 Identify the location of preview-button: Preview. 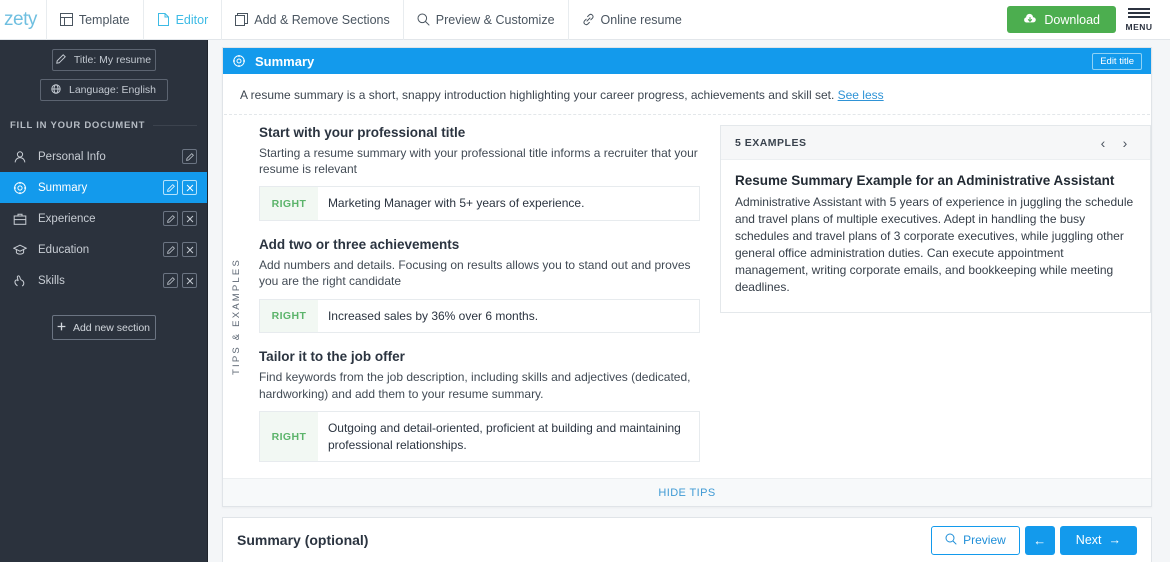
(975, 540).